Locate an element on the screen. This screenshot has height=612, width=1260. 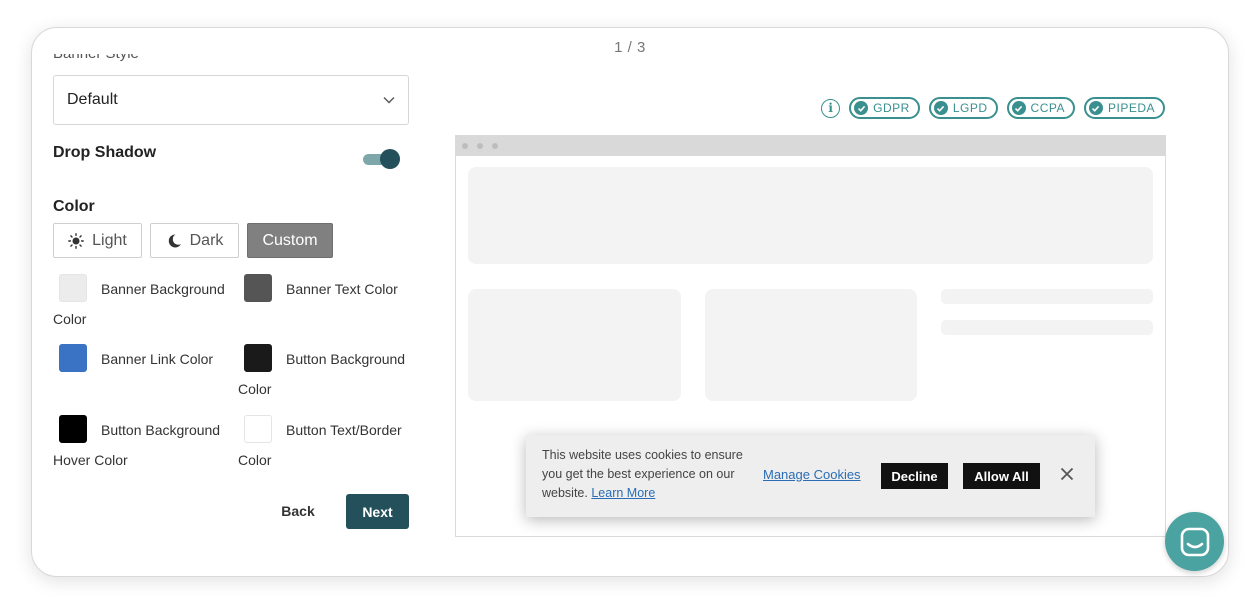
drop-shadow-toggle is located at coordinates (382, 159).